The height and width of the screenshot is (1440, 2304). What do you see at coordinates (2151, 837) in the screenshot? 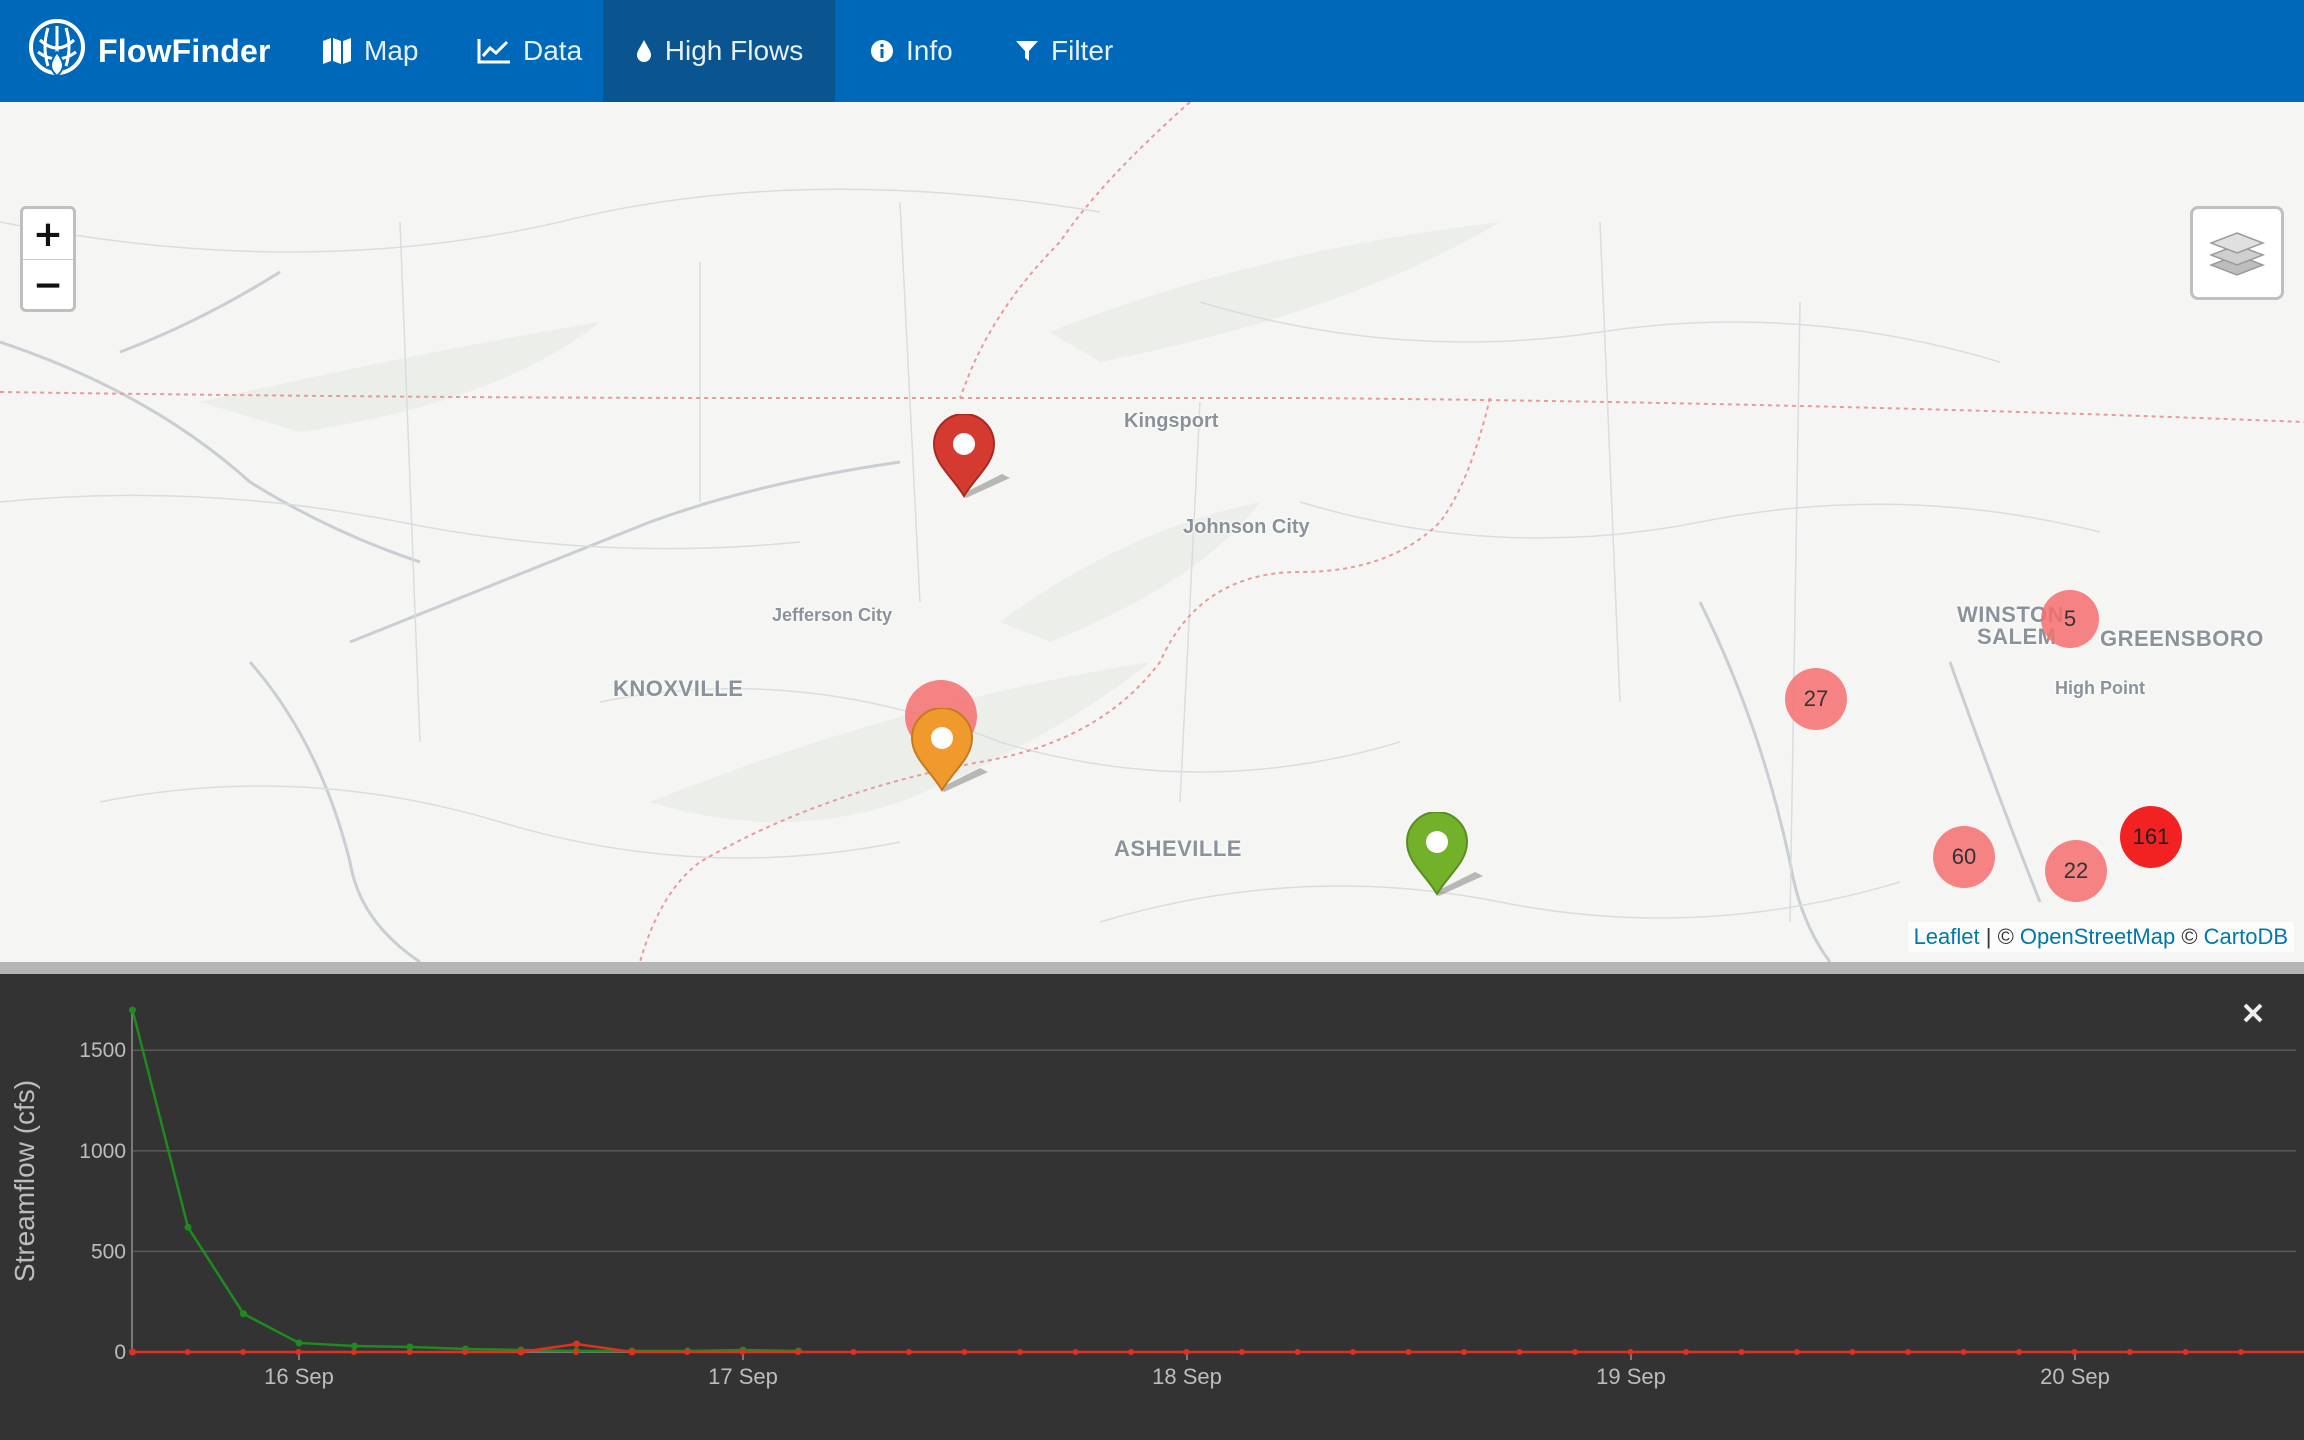
I see `marker-cluster: 161` at bounding box center [2151, 837].